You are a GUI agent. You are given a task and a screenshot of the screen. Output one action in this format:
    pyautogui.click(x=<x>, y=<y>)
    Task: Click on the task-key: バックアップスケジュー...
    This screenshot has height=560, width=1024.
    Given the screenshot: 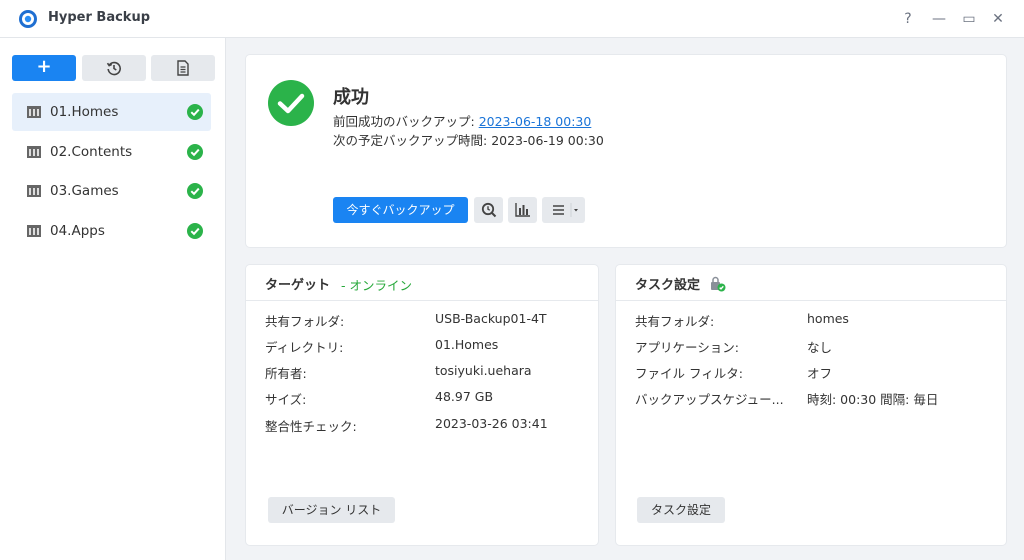 What is the action you would take?
    pyautogui.click(x=709, y=399)
    